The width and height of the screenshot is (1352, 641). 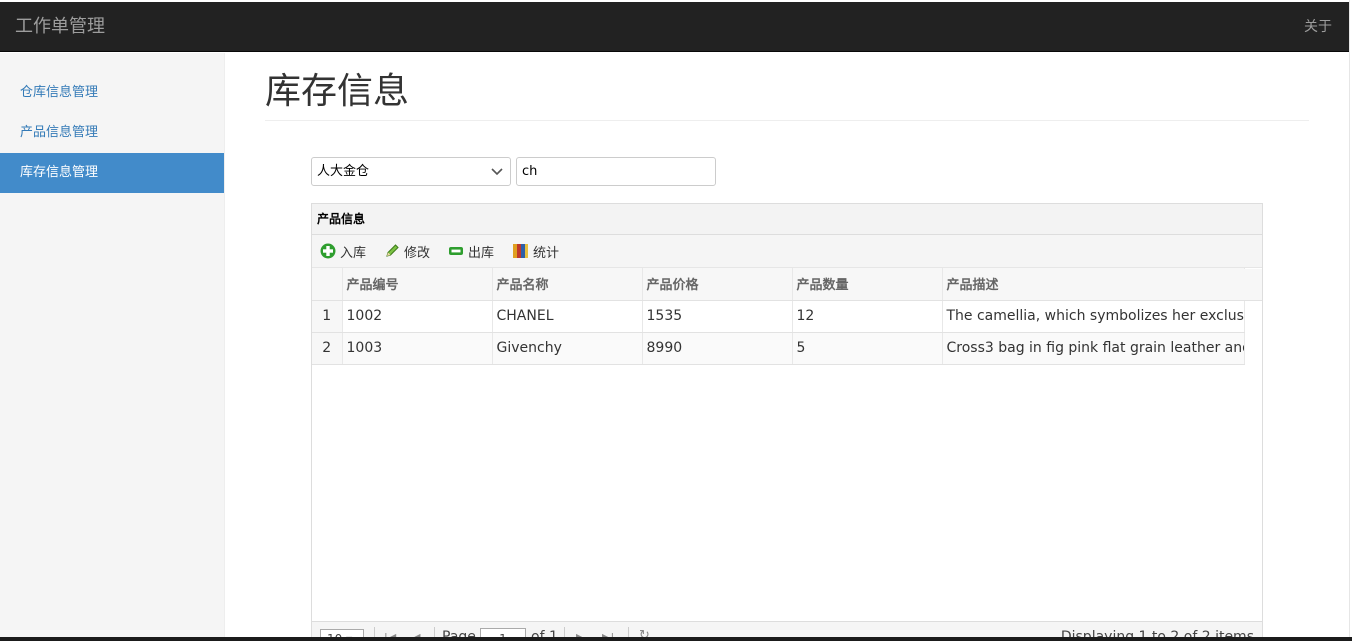 I want to click on column-header-price: 产品价格, so click(x=717, y=284).